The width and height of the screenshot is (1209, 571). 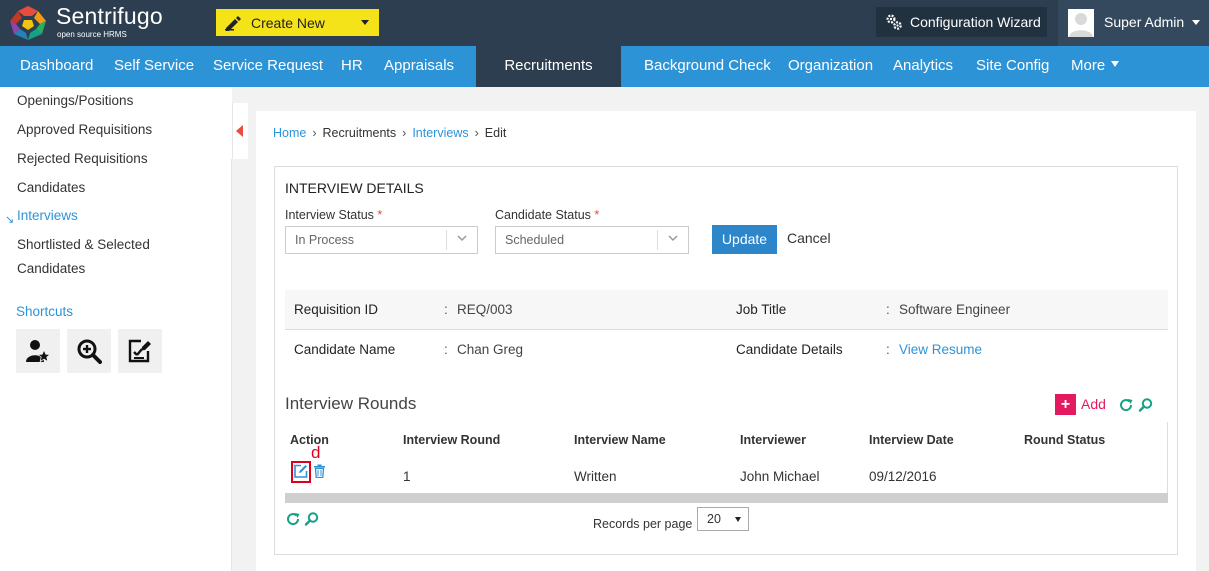 I want to click on sidebar-collapse-button, so click(x=240, y=131).